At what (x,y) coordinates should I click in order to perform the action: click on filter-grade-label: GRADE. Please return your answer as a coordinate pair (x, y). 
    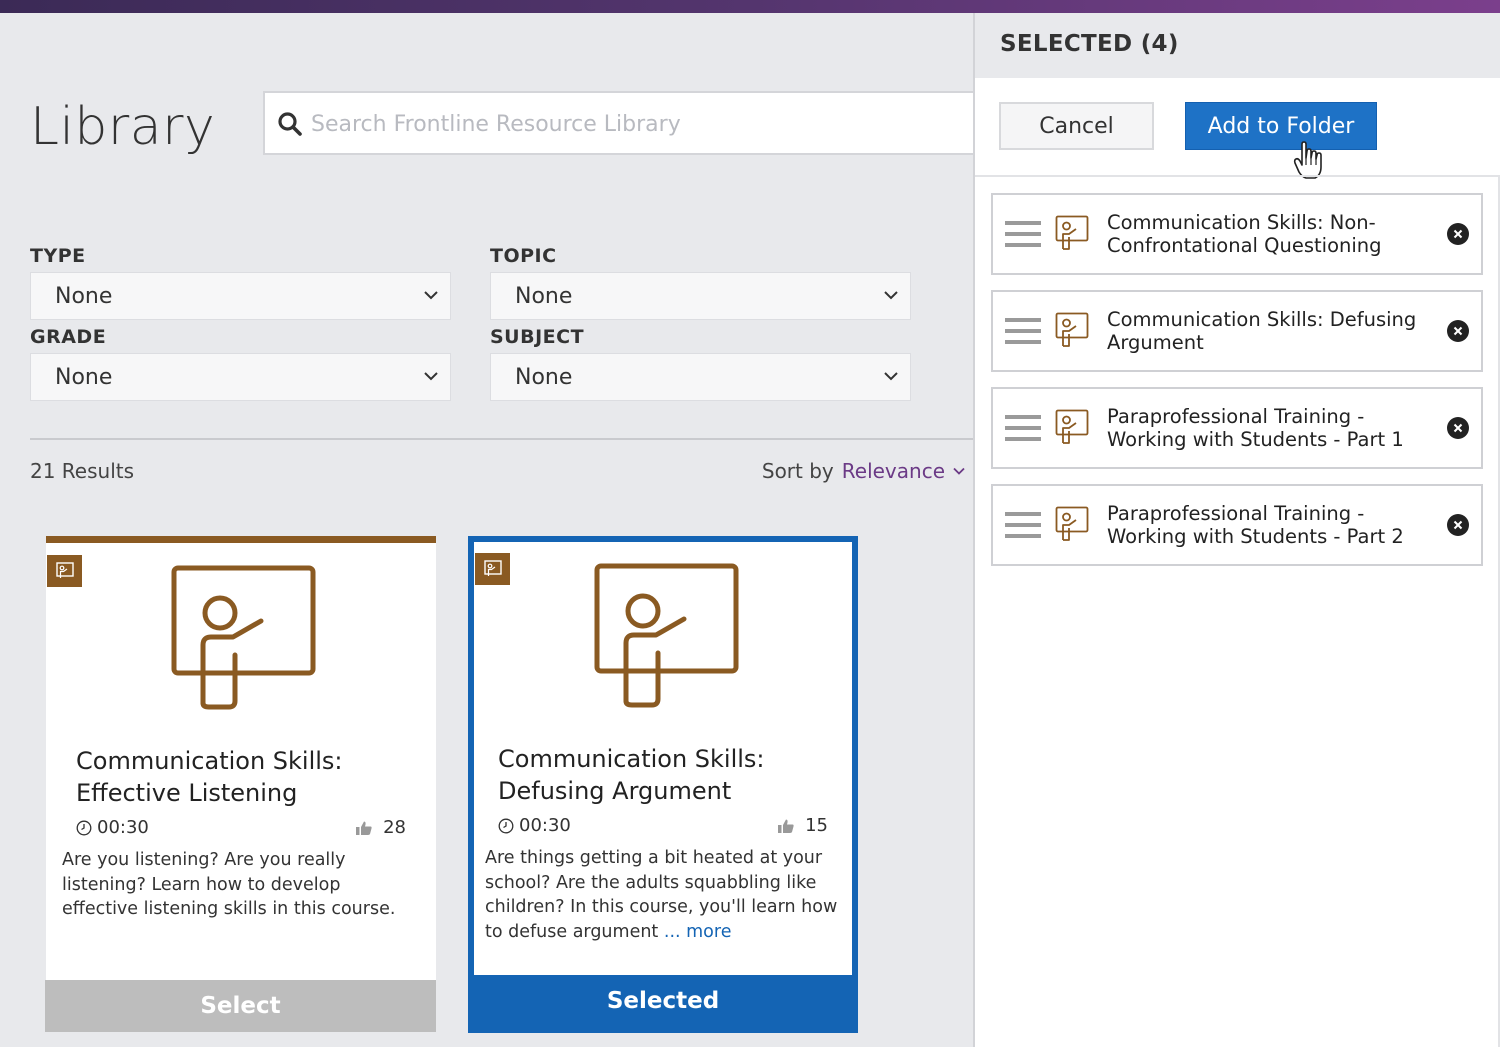
    Looking at the image, I should click on (68, 337).